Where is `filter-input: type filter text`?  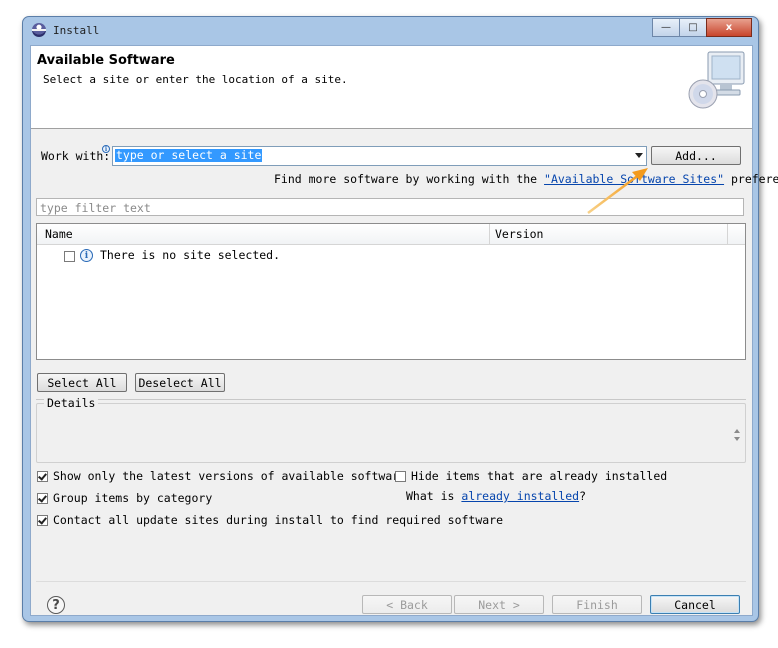 filter-input: type filter text is located at coordinates (390, 207).